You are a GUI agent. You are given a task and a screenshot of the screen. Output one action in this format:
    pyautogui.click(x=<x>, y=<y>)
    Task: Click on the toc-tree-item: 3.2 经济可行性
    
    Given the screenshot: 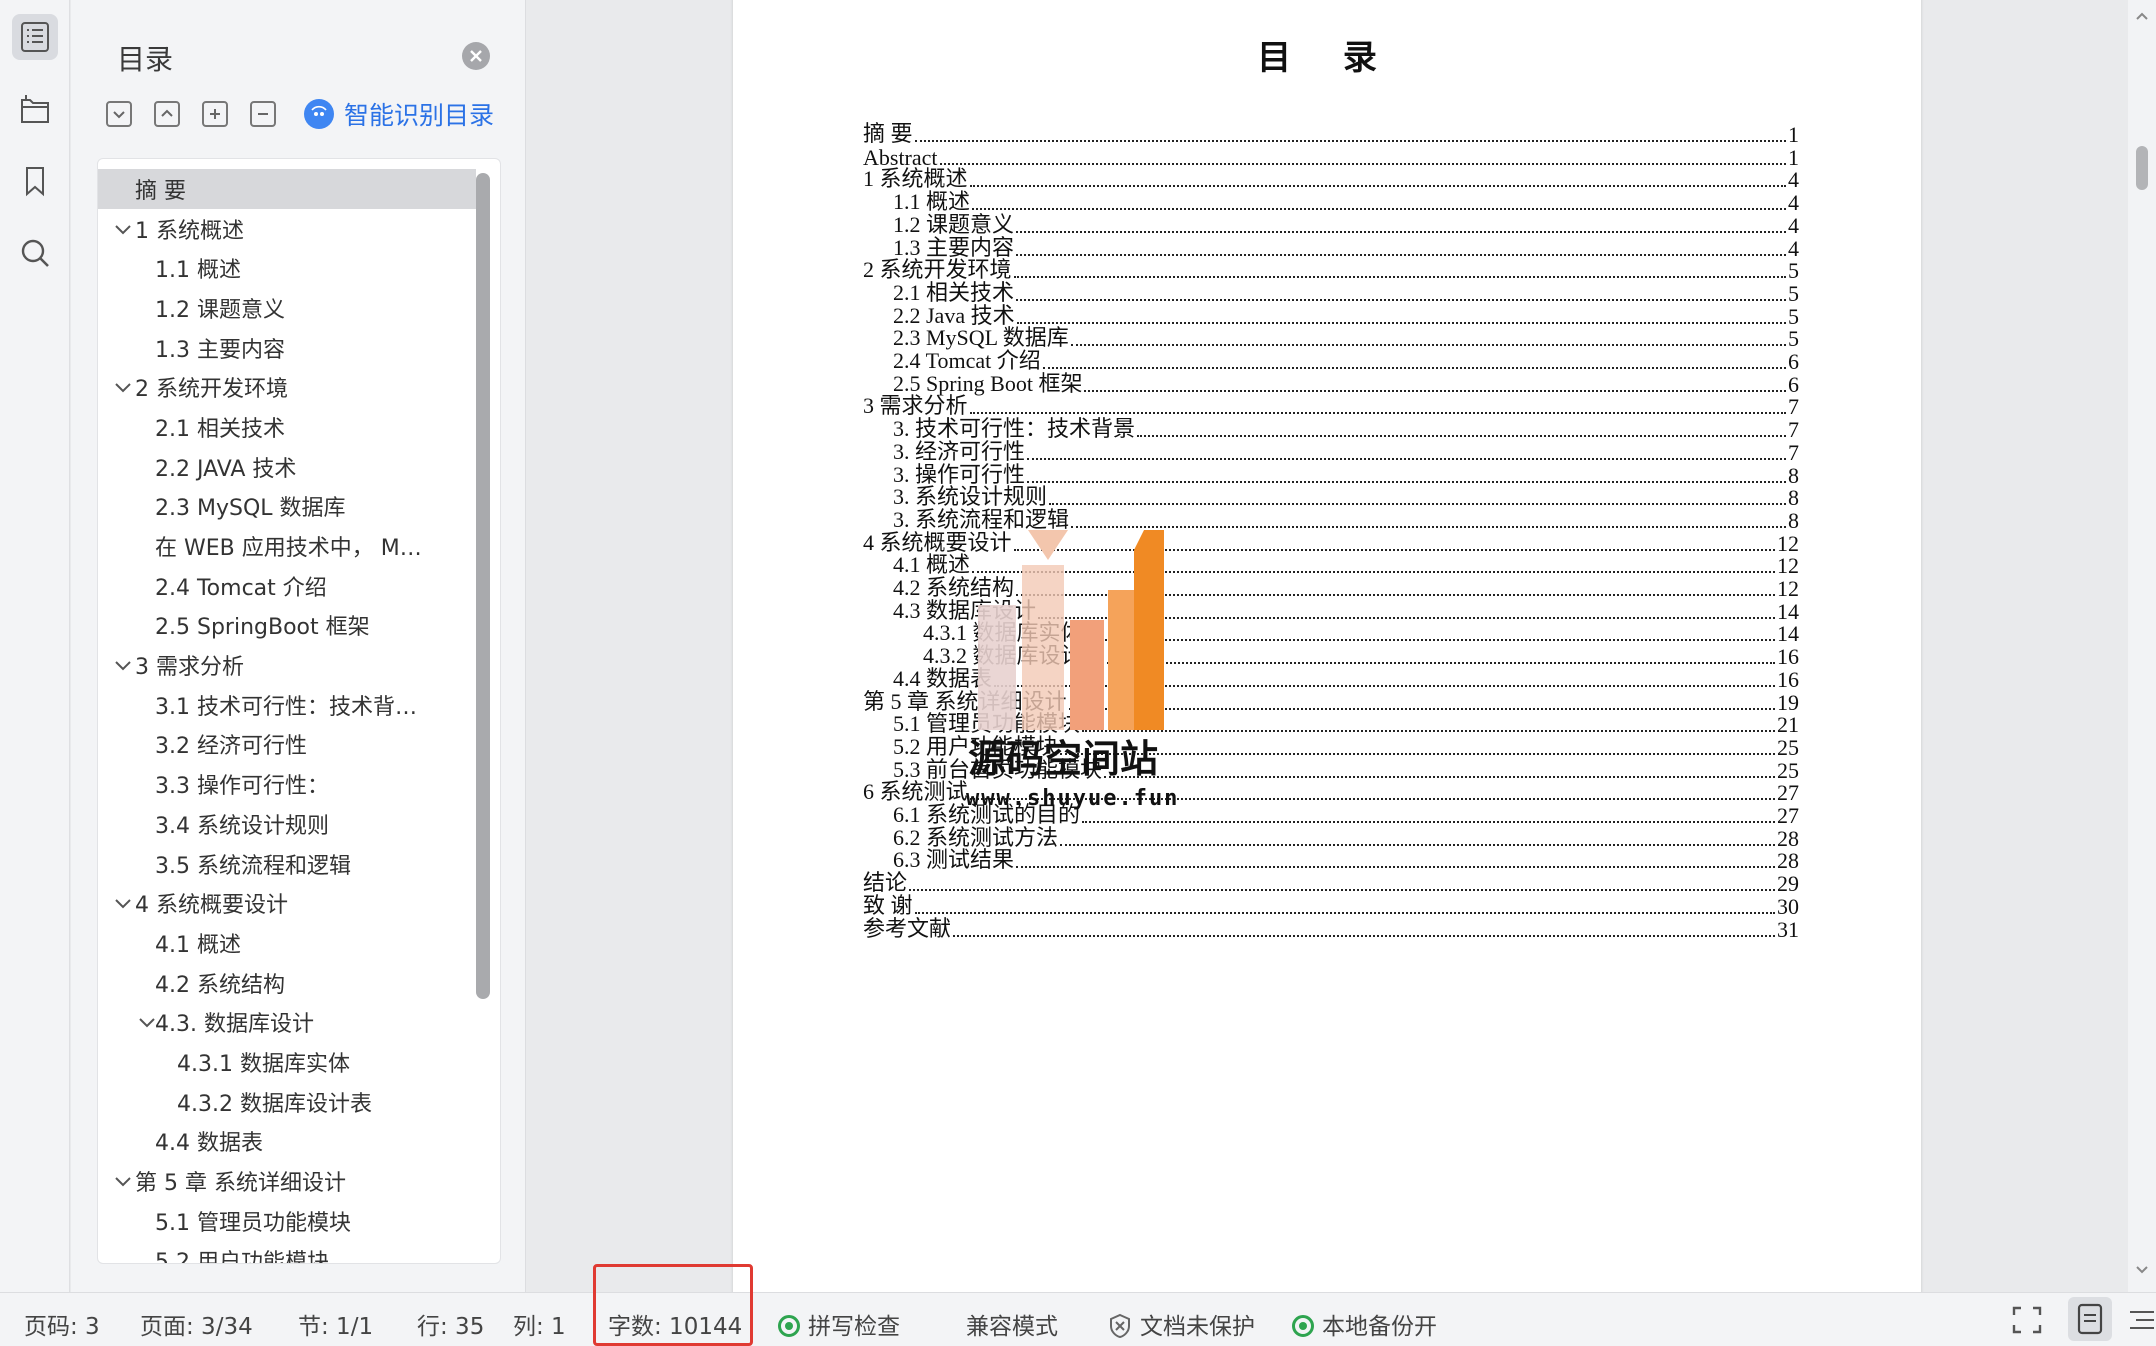 What is the action you would take?
    pyautogui.click(x=287, y=745)
    